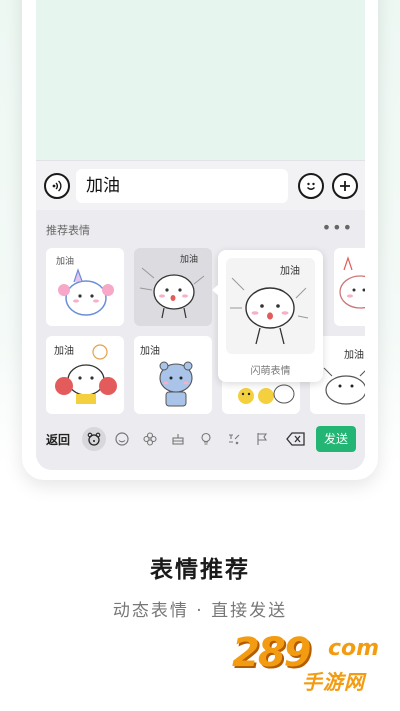 This screenshot has height=711, width=400. What do you see at coordinates (312, 666) in the screenshot?
I see `watermark-logo: 289 com 手游网` at bounding box center [312, 666].